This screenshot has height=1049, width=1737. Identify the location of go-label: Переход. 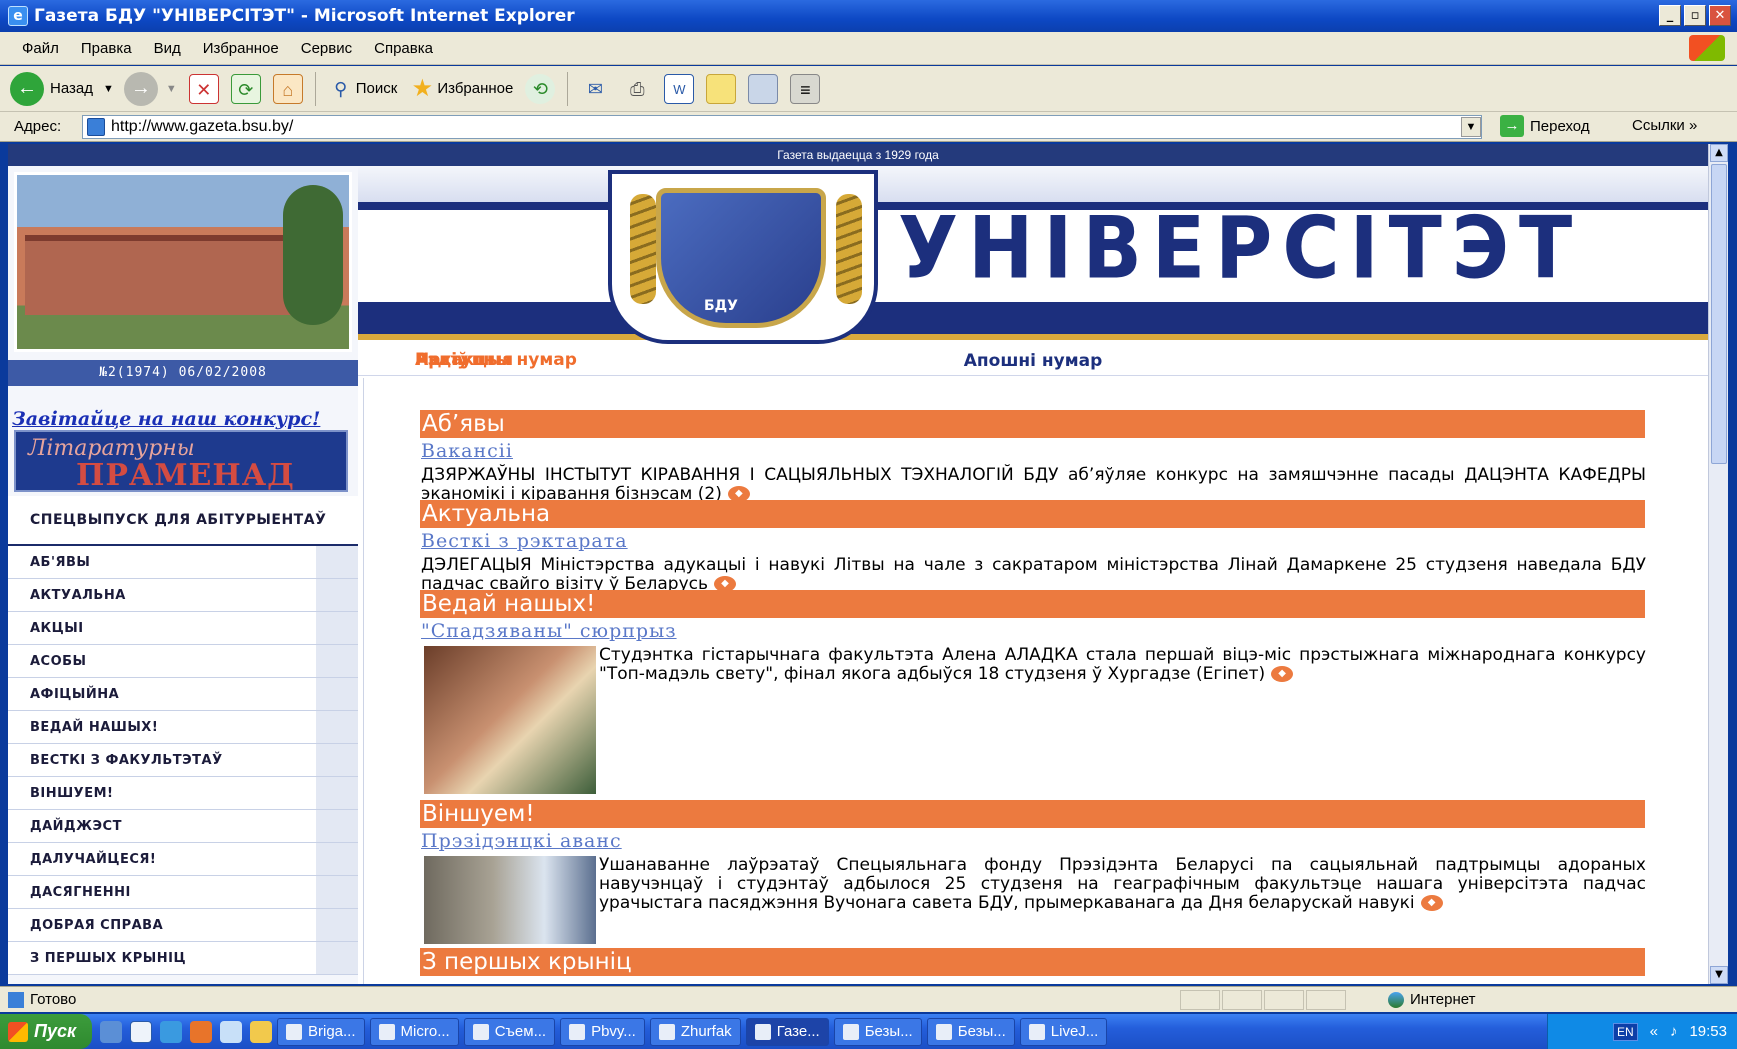
(1560, 126).